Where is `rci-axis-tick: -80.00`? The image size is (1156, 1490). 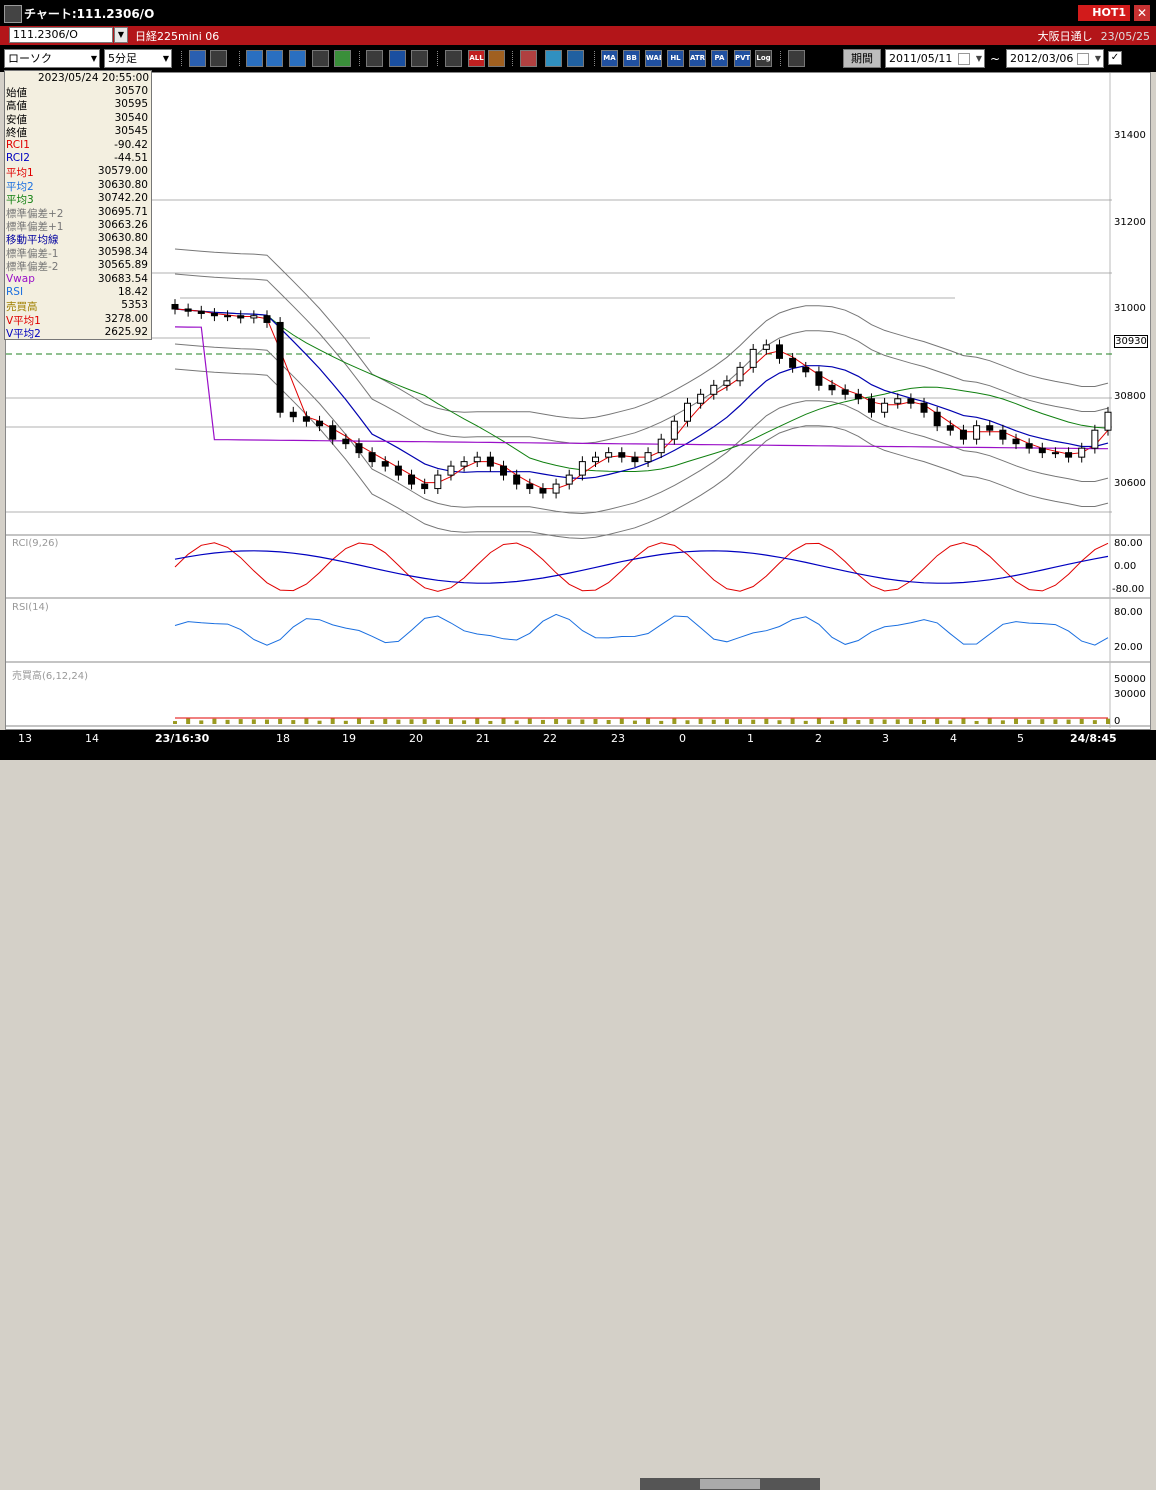 rci-axis-tick: -80.00 is located at coordinates (1128, 589).